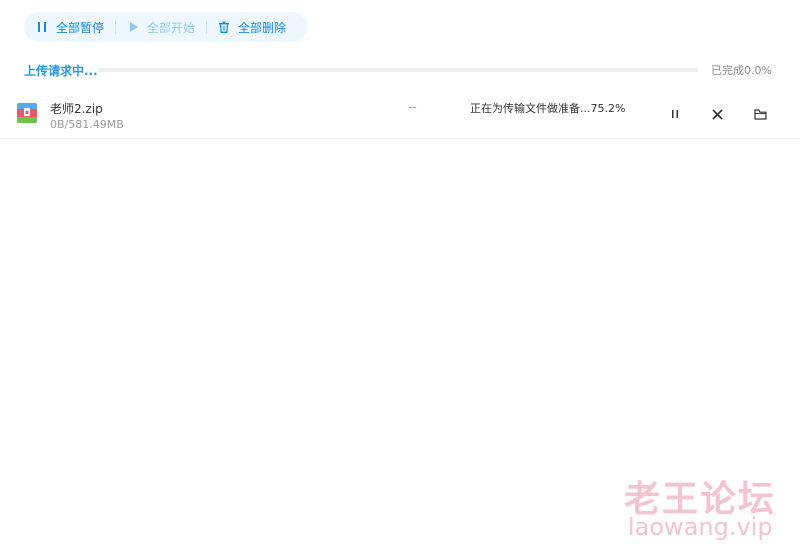  Describe the element at coordinates (76, 109) in the screenshot. I see `file-name: 老师2.zip` at that location.